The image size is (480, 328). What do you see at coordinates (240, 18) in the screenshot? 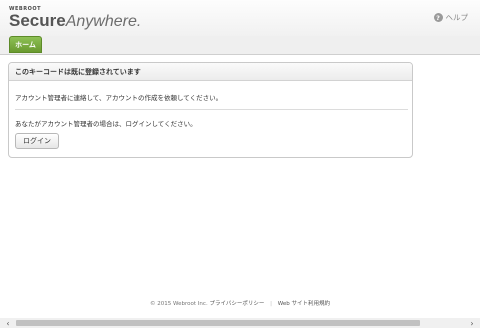
I see `app-header: WEBROOT SecureAnywhere. ? ヘルプ` at bounding box center [240, 18].